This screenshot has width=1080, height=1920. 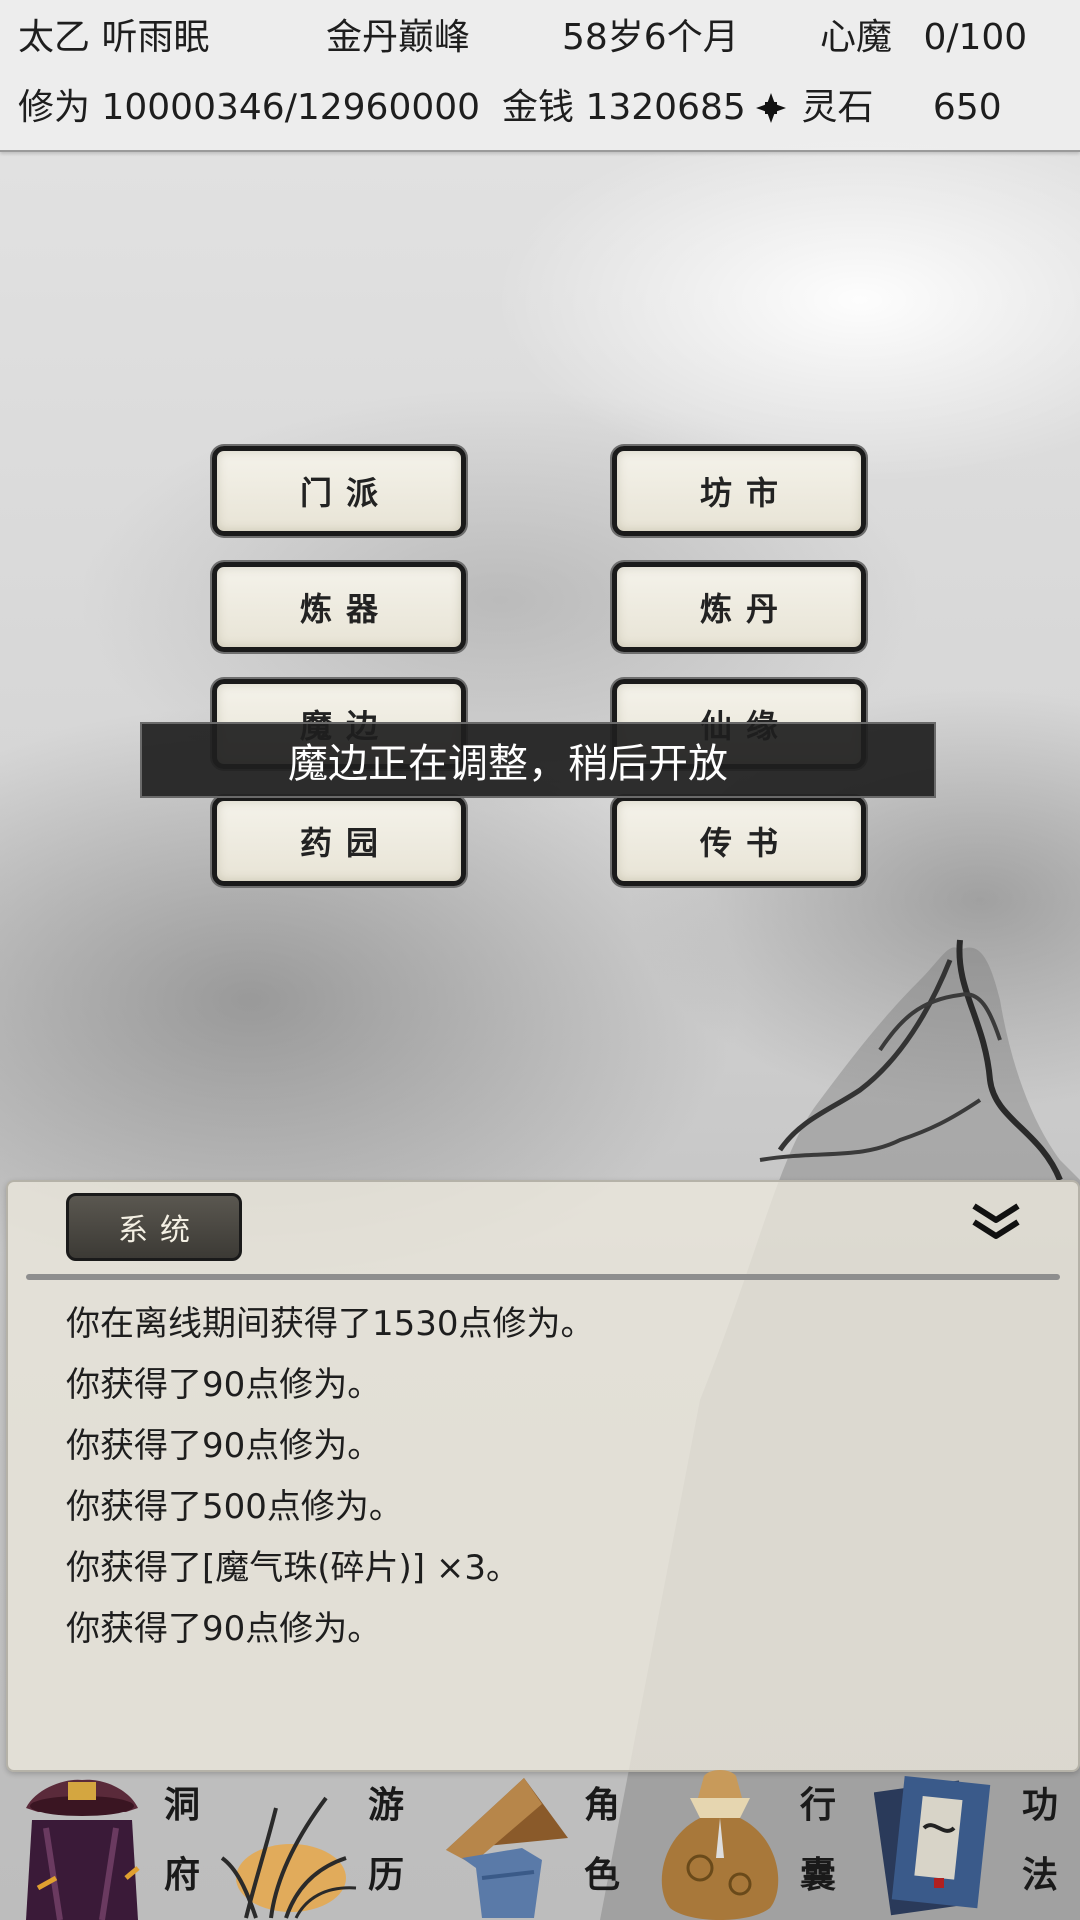 I want to click on scripture-book-icon, so click(x=932, y=1845).